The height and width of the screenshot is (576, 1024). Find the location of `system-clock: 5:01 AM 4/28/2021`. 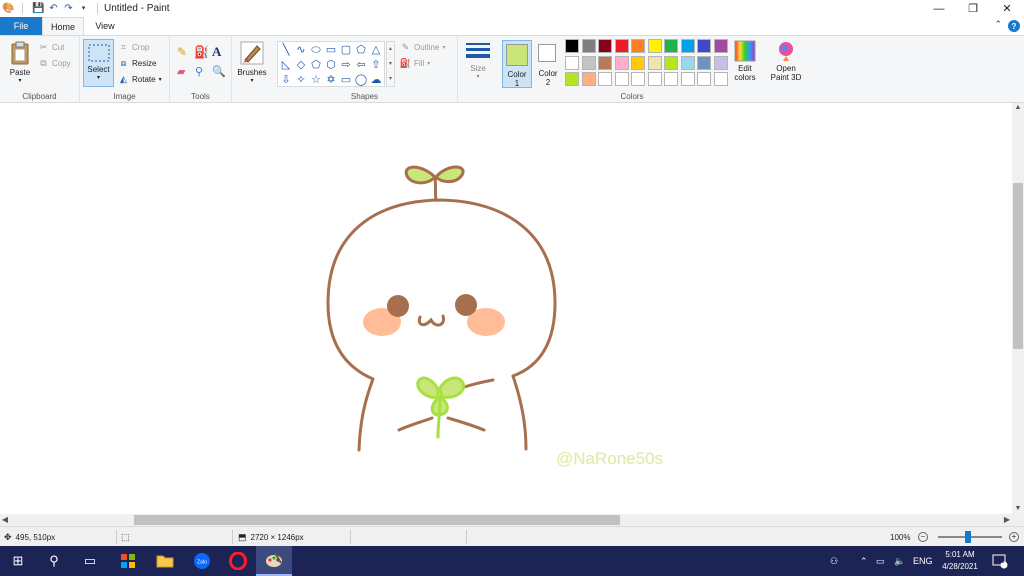

system-clock: 5:01 AM 4/28/2021 is located at coordinates (960, 561).